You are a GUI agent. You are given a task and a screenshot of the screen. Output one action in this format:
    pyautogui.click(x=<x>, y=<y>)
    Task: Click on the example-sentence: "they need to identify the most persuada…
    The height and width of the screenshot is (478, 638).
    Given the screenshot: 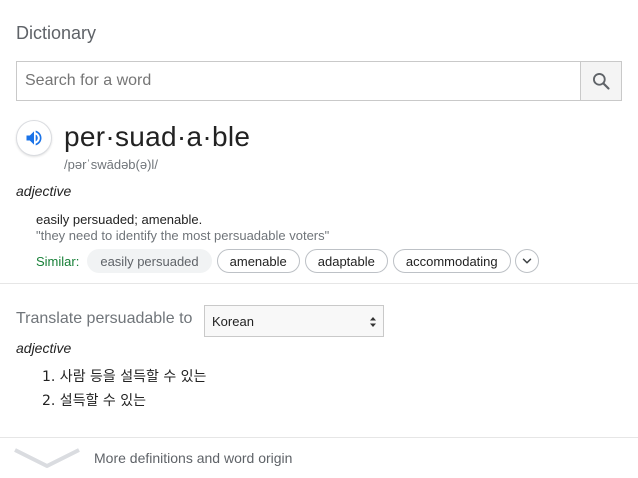 What is the action you would take?
    pyautogui.click(x=183, y=235)
    